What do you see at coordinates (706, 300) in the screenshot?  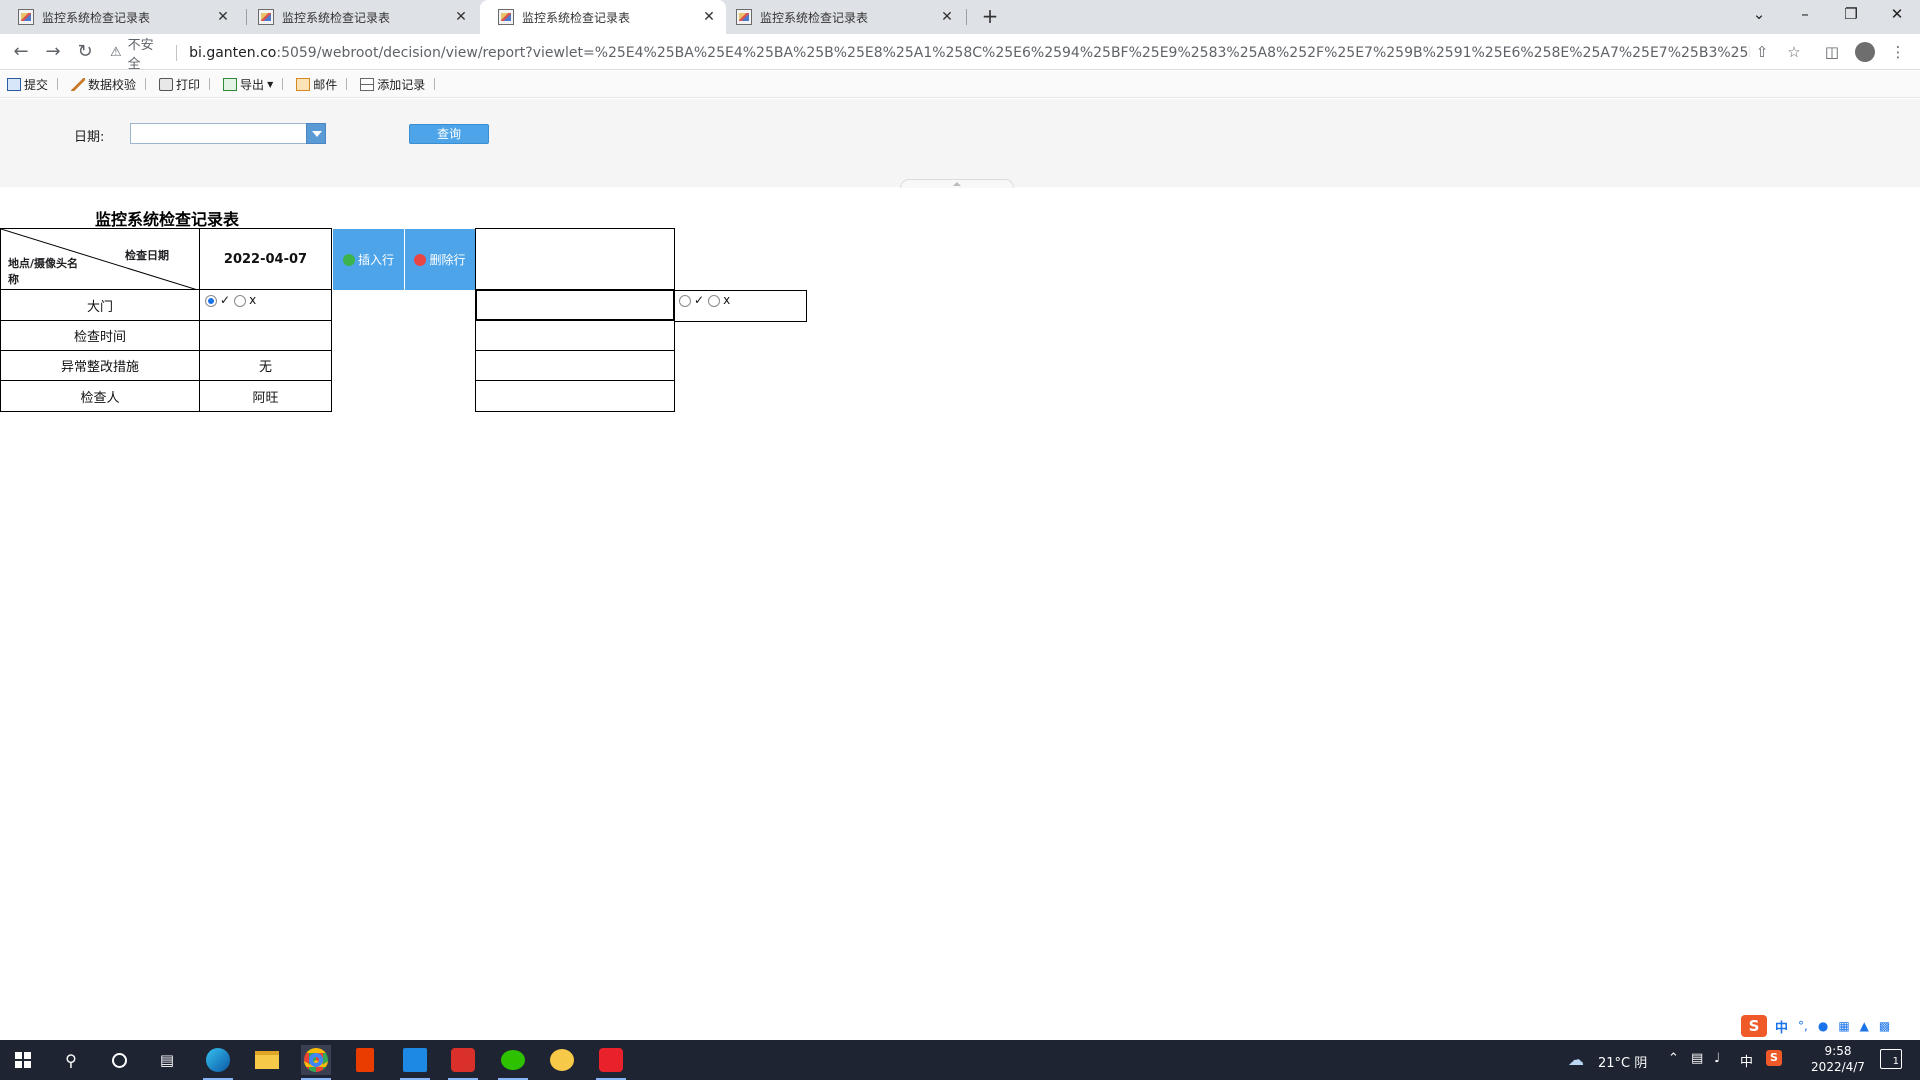 I see `new-gate-status-radio-group: ✓ x` at bounding box center [706, 300].